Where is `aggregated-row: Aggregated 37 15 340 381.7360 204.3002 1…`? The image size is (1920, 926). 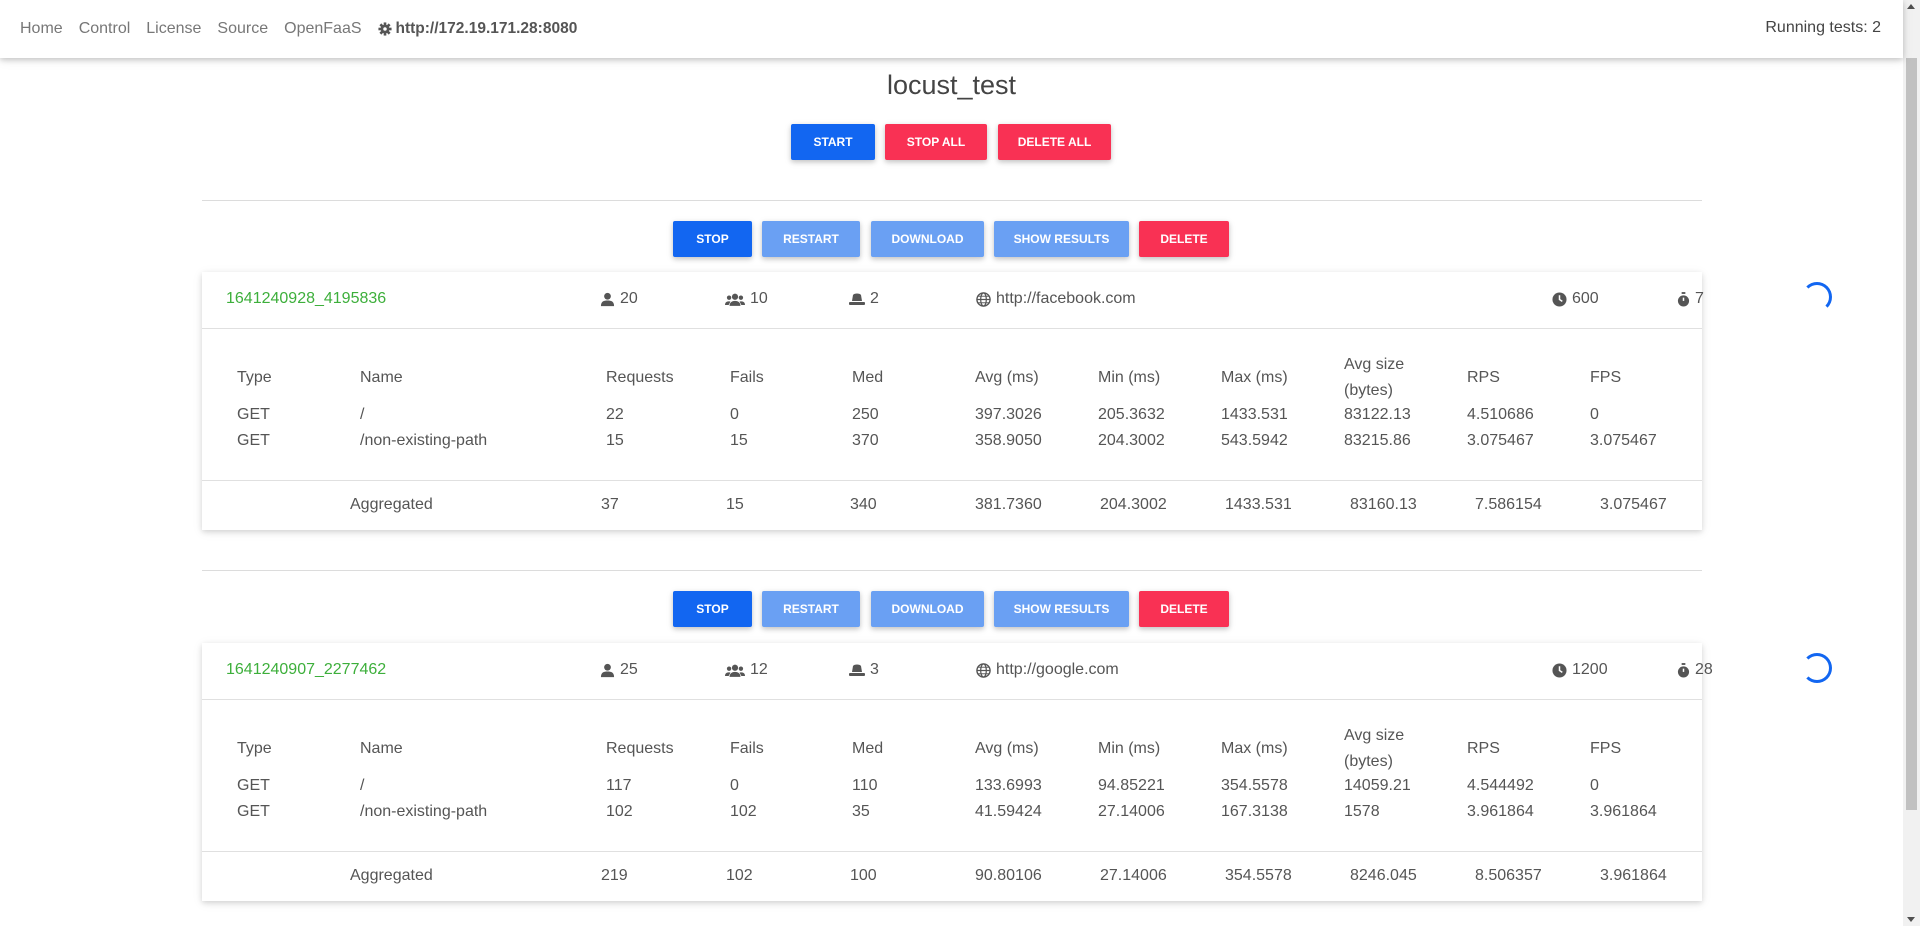 aggregated-row: Aggregated 37 15 340 381.7360 204.3002 1… is located at coordinates (952, 505).